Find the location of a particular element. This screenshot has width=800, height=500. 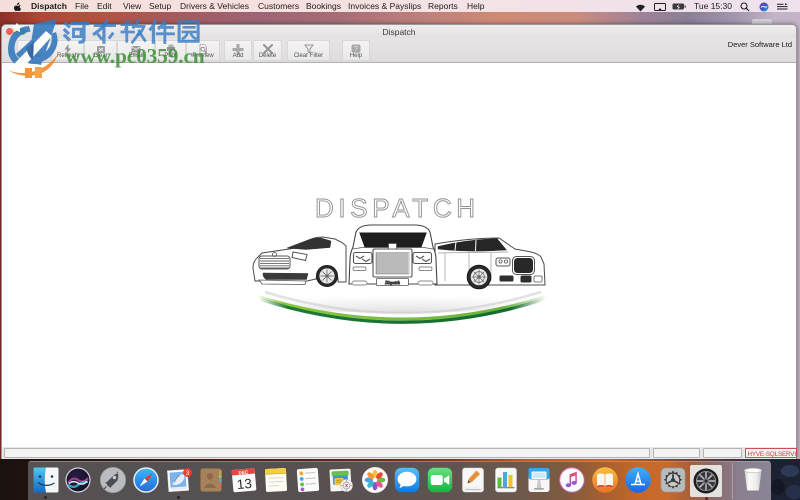

svg-text: 3 is located at coordinates (187, 473).